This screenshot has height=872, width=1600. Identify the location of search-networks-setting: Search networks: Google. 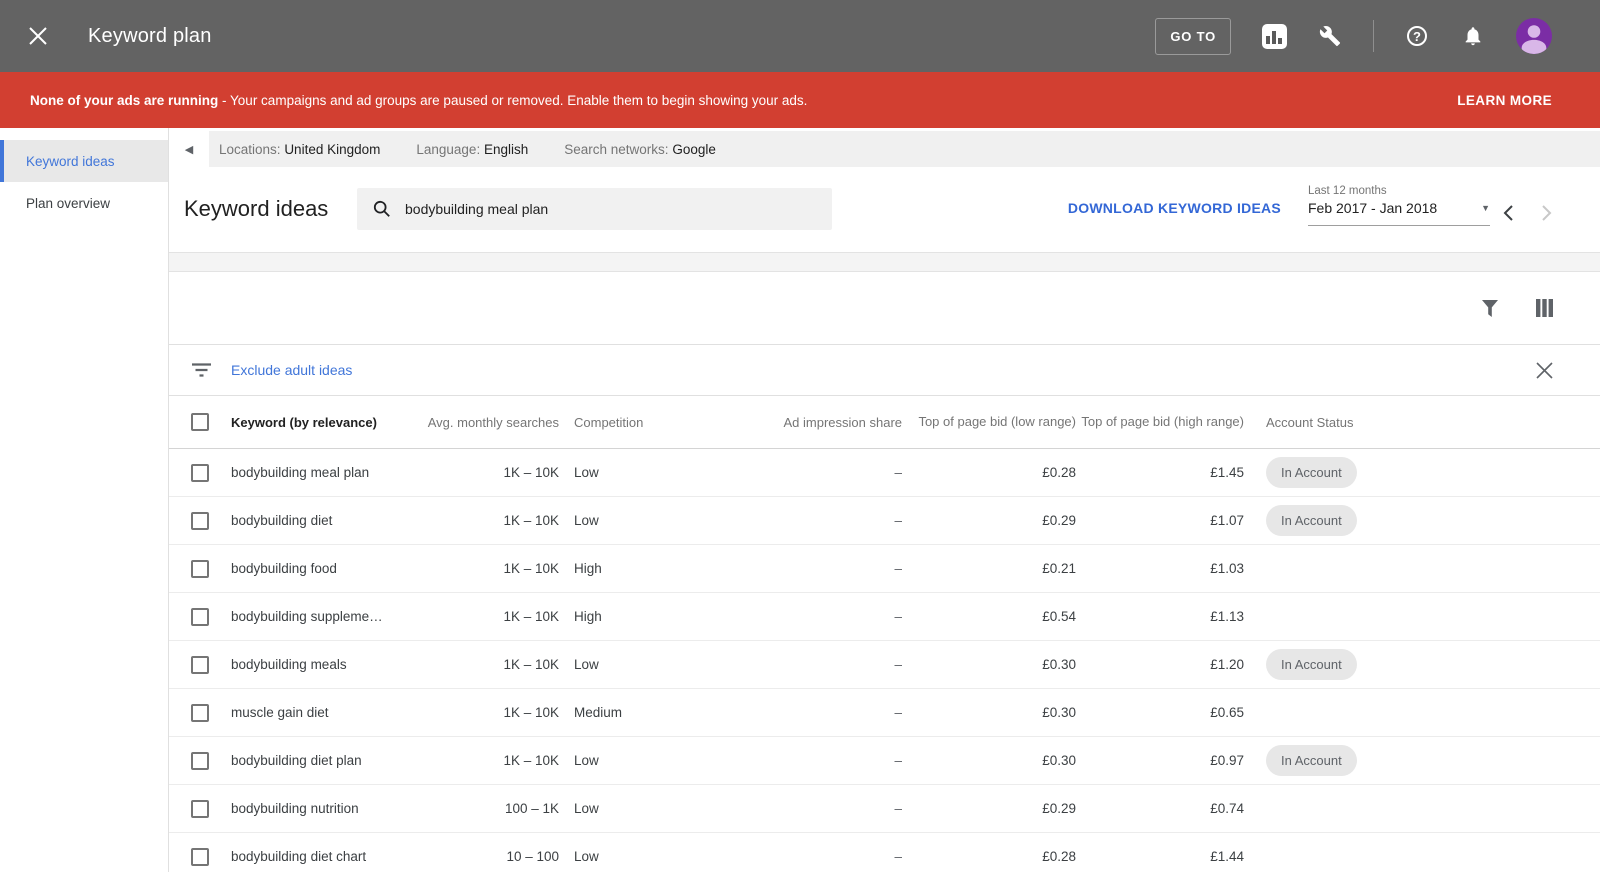
(640, 149).